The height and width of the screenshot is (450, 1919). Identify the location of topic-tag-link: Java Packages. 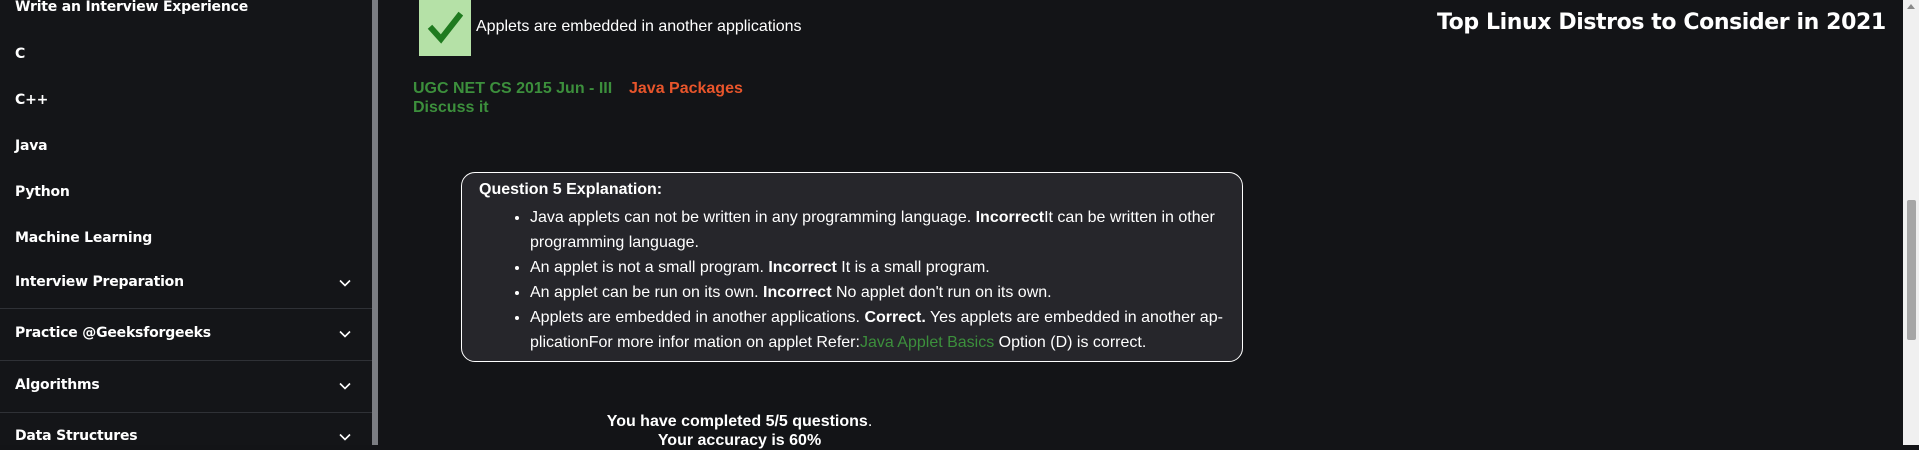
(686, 89).